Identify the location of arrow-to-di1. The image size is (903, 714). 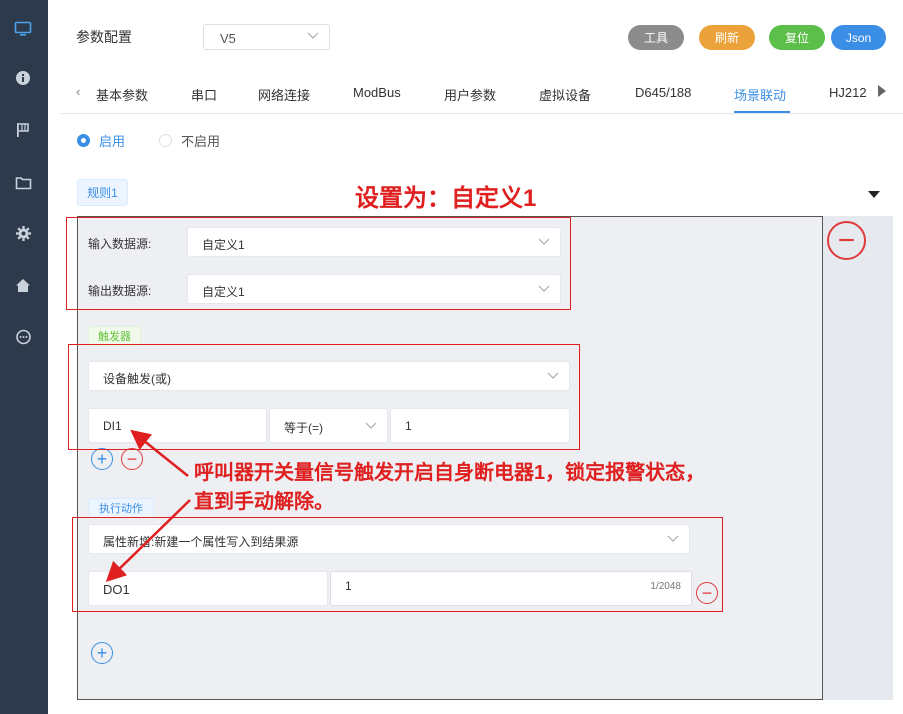
(159, 453).